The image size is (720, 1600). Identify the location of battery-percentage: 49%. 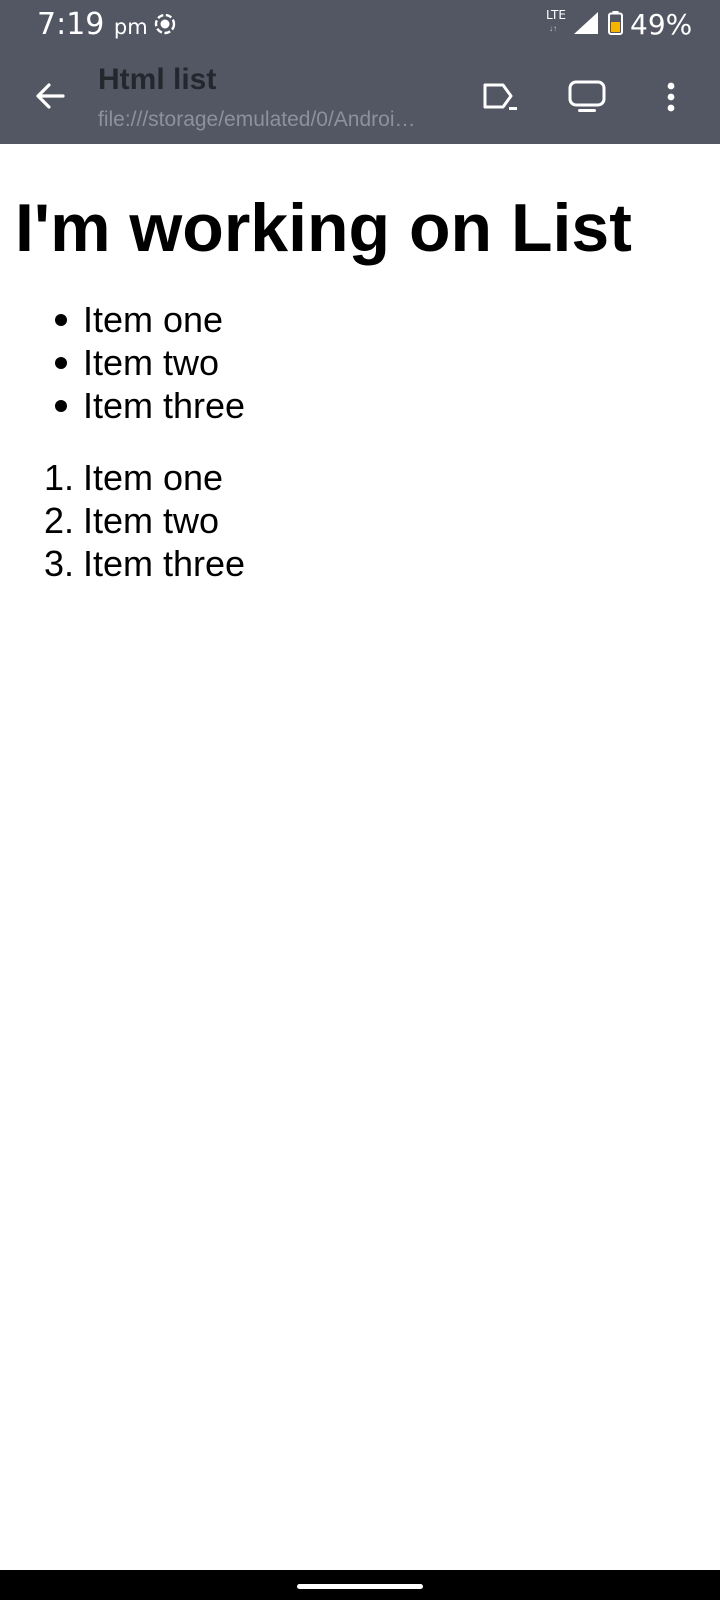
(661, 24).